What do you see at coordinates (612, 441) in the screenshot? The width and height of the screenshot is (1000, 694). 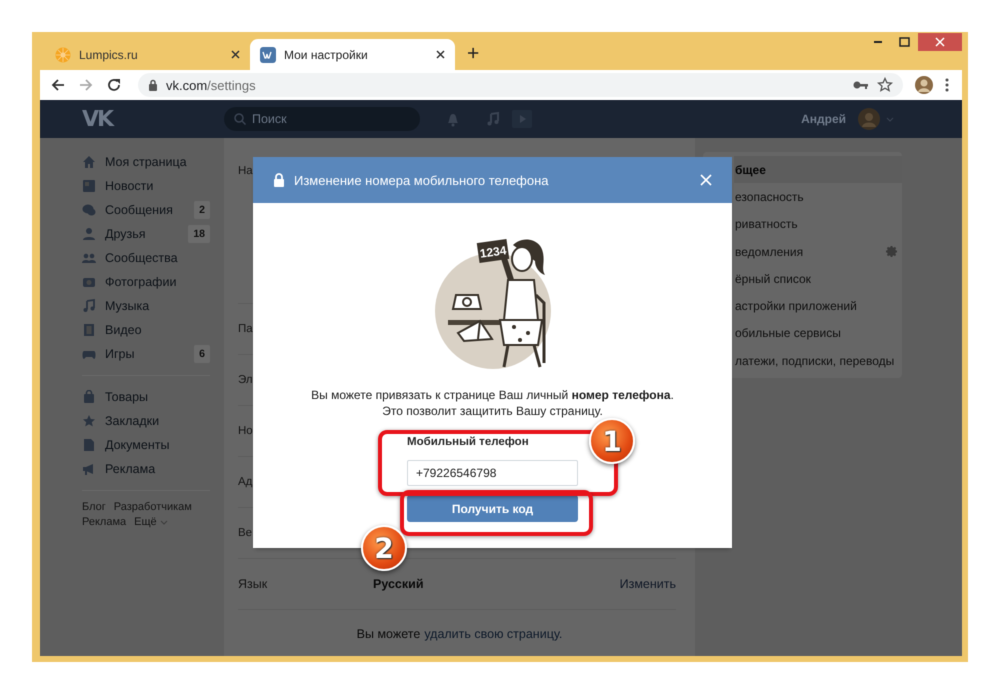 I see `step-number-badge: 1` at bounding box center [612, 441].